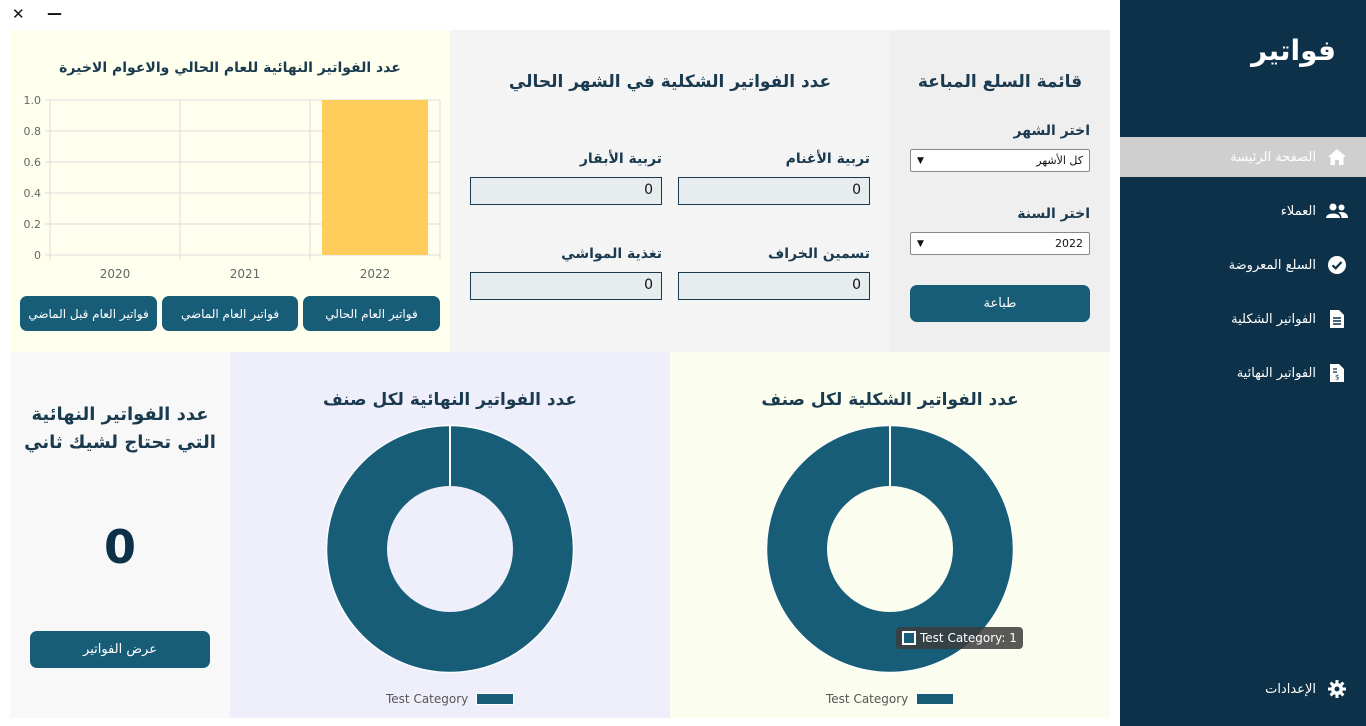  What do you see at coordinates (1337, 319) in the screenshot?
I see `document-icon` at bounding box center [1337, 319].